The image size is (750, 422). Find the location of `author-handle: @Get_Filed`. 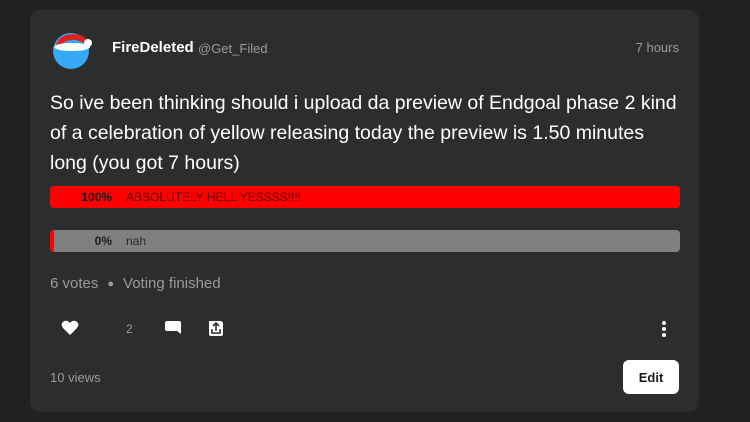

author-handle: @Get_Filed is located at coordinates (233, 48).